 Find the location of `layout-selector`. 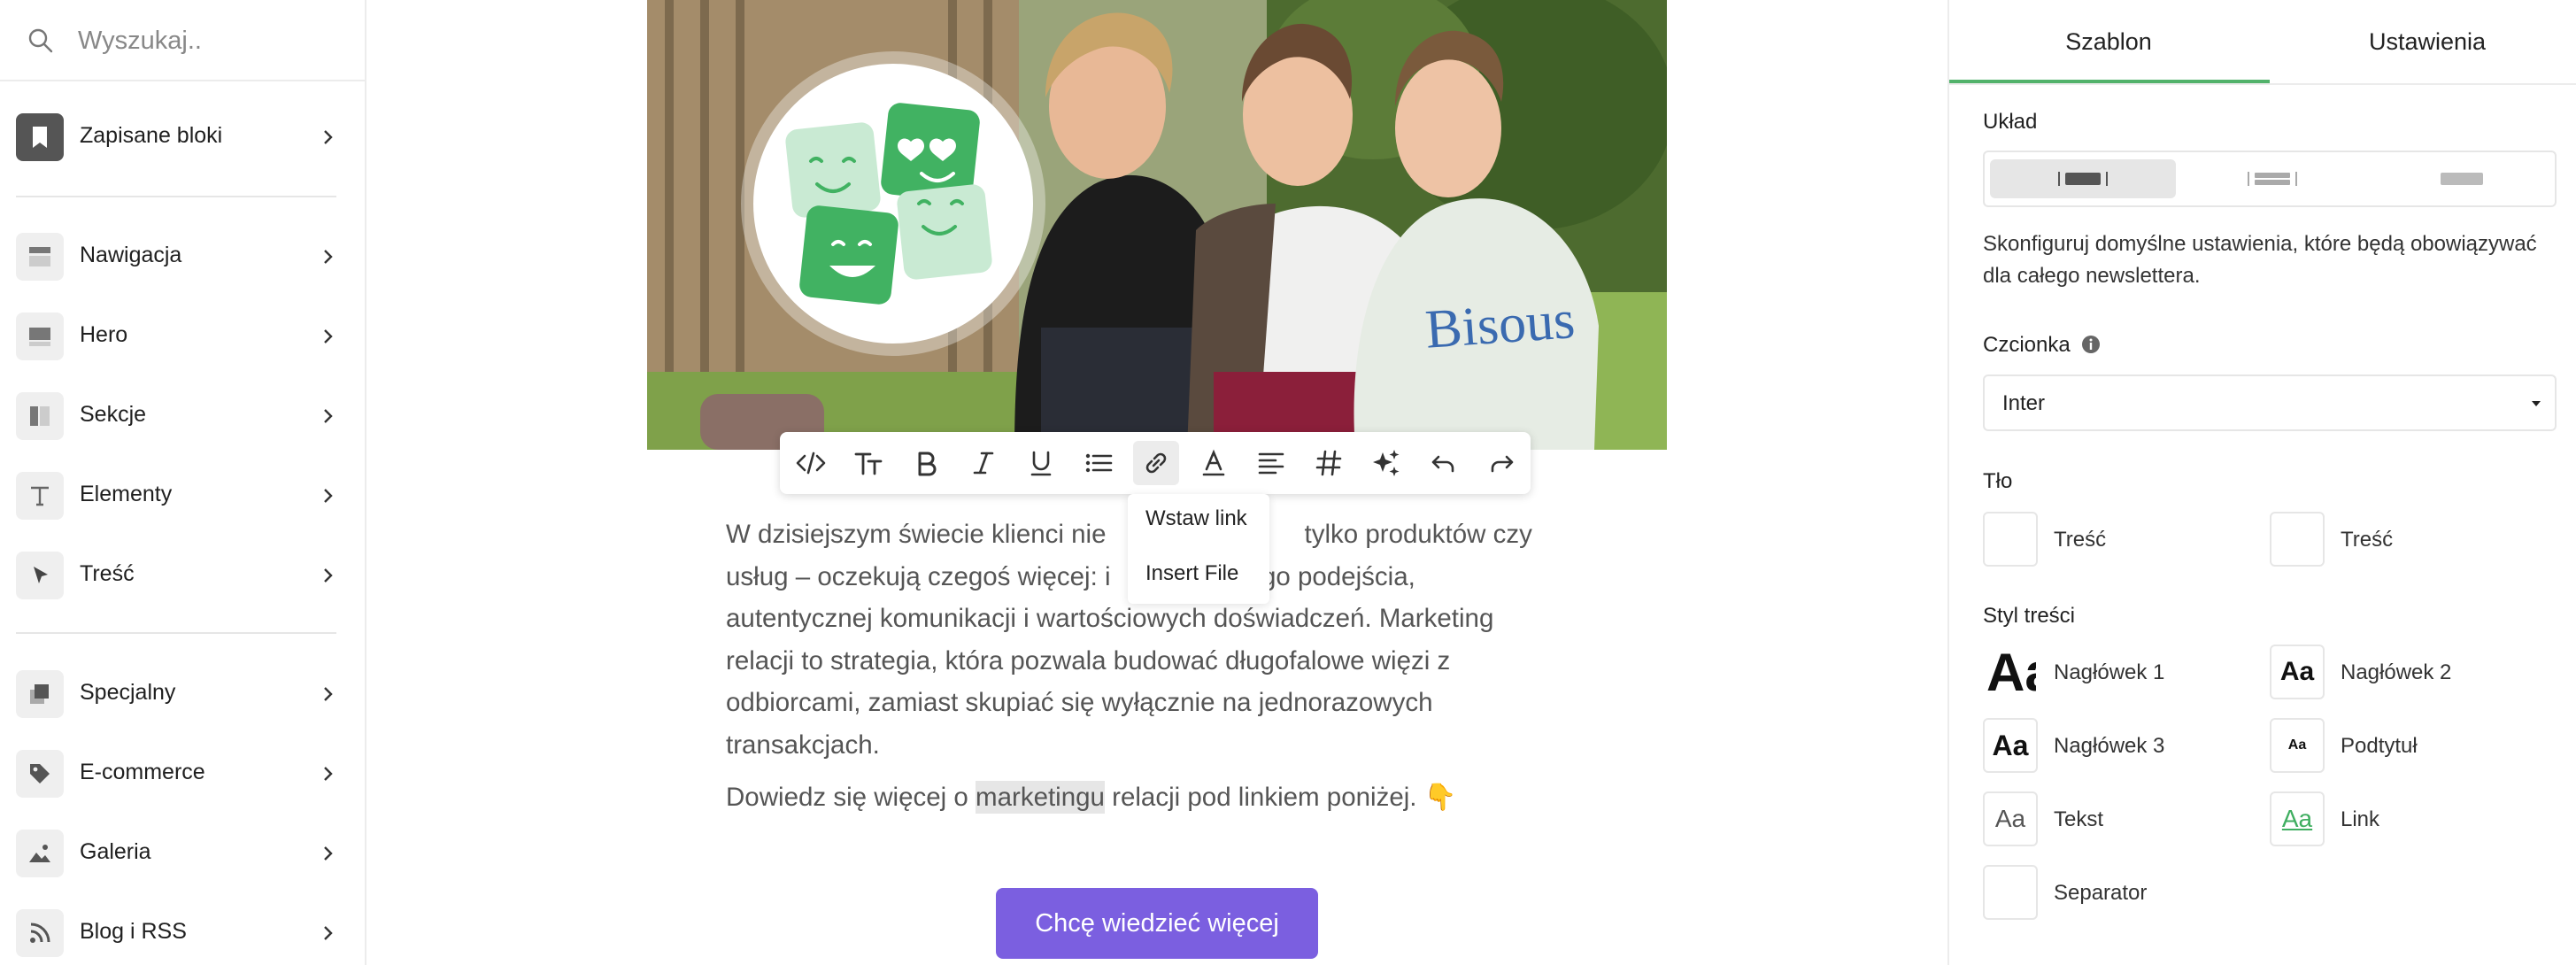

layout-selector is located at coordinates (2270, 179).